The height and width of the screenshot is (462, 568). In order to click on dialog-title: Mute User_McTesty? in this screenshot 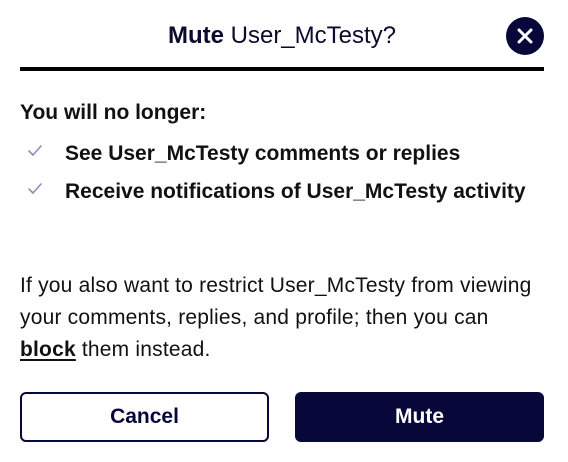, I will do `click(282, 36)`.